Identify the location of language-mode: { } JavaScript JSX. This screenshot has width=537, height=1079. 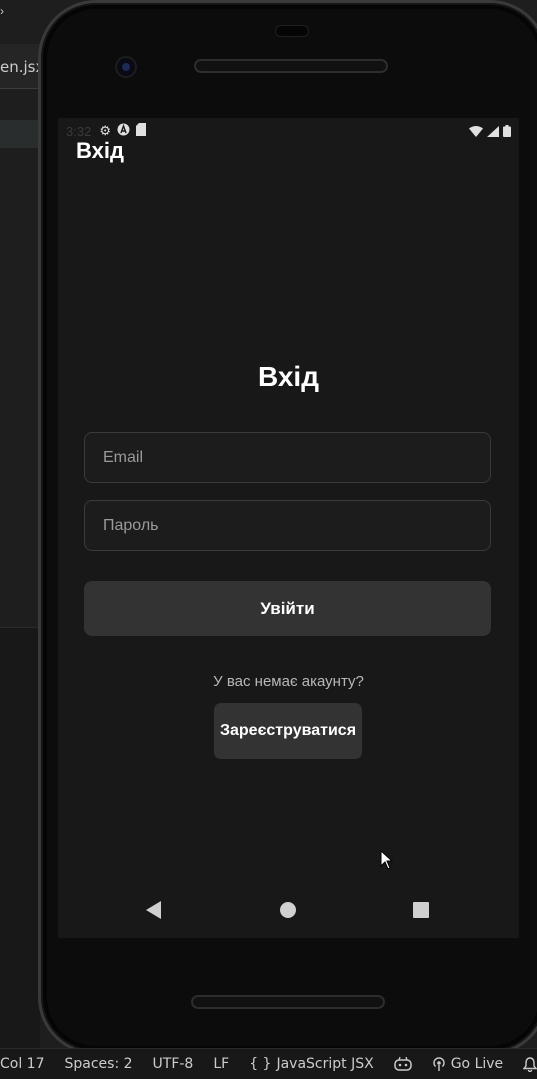
(311, 1064).